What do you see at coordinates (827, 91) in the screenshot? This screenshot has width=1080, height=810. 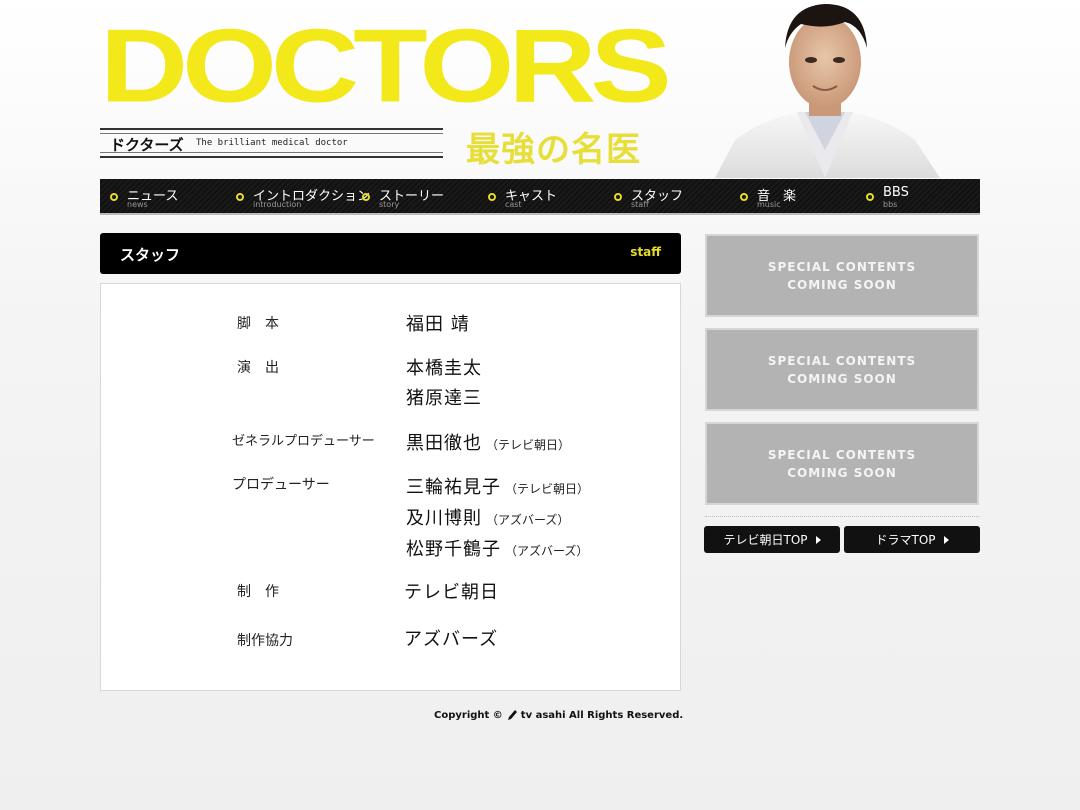 I see `actor-portrait` at bounding box center [827, 91].